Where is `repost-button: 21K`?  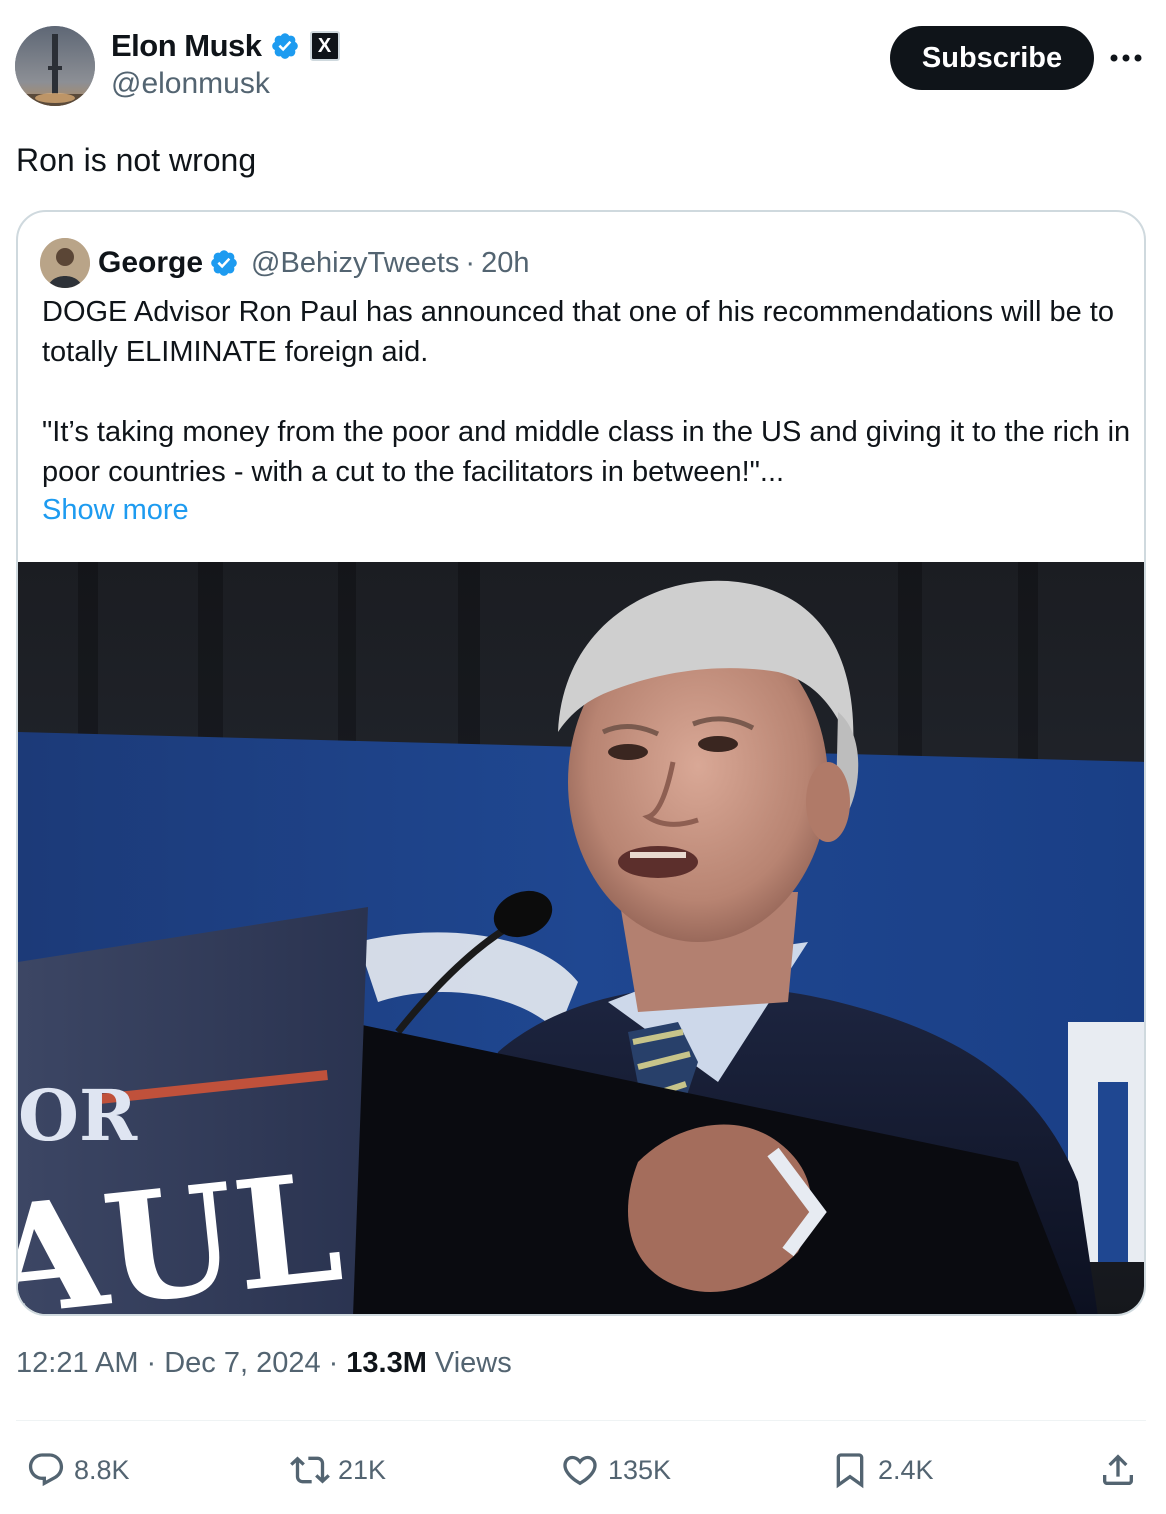 repost-button: 21K is located at coordinates (338, 1470).